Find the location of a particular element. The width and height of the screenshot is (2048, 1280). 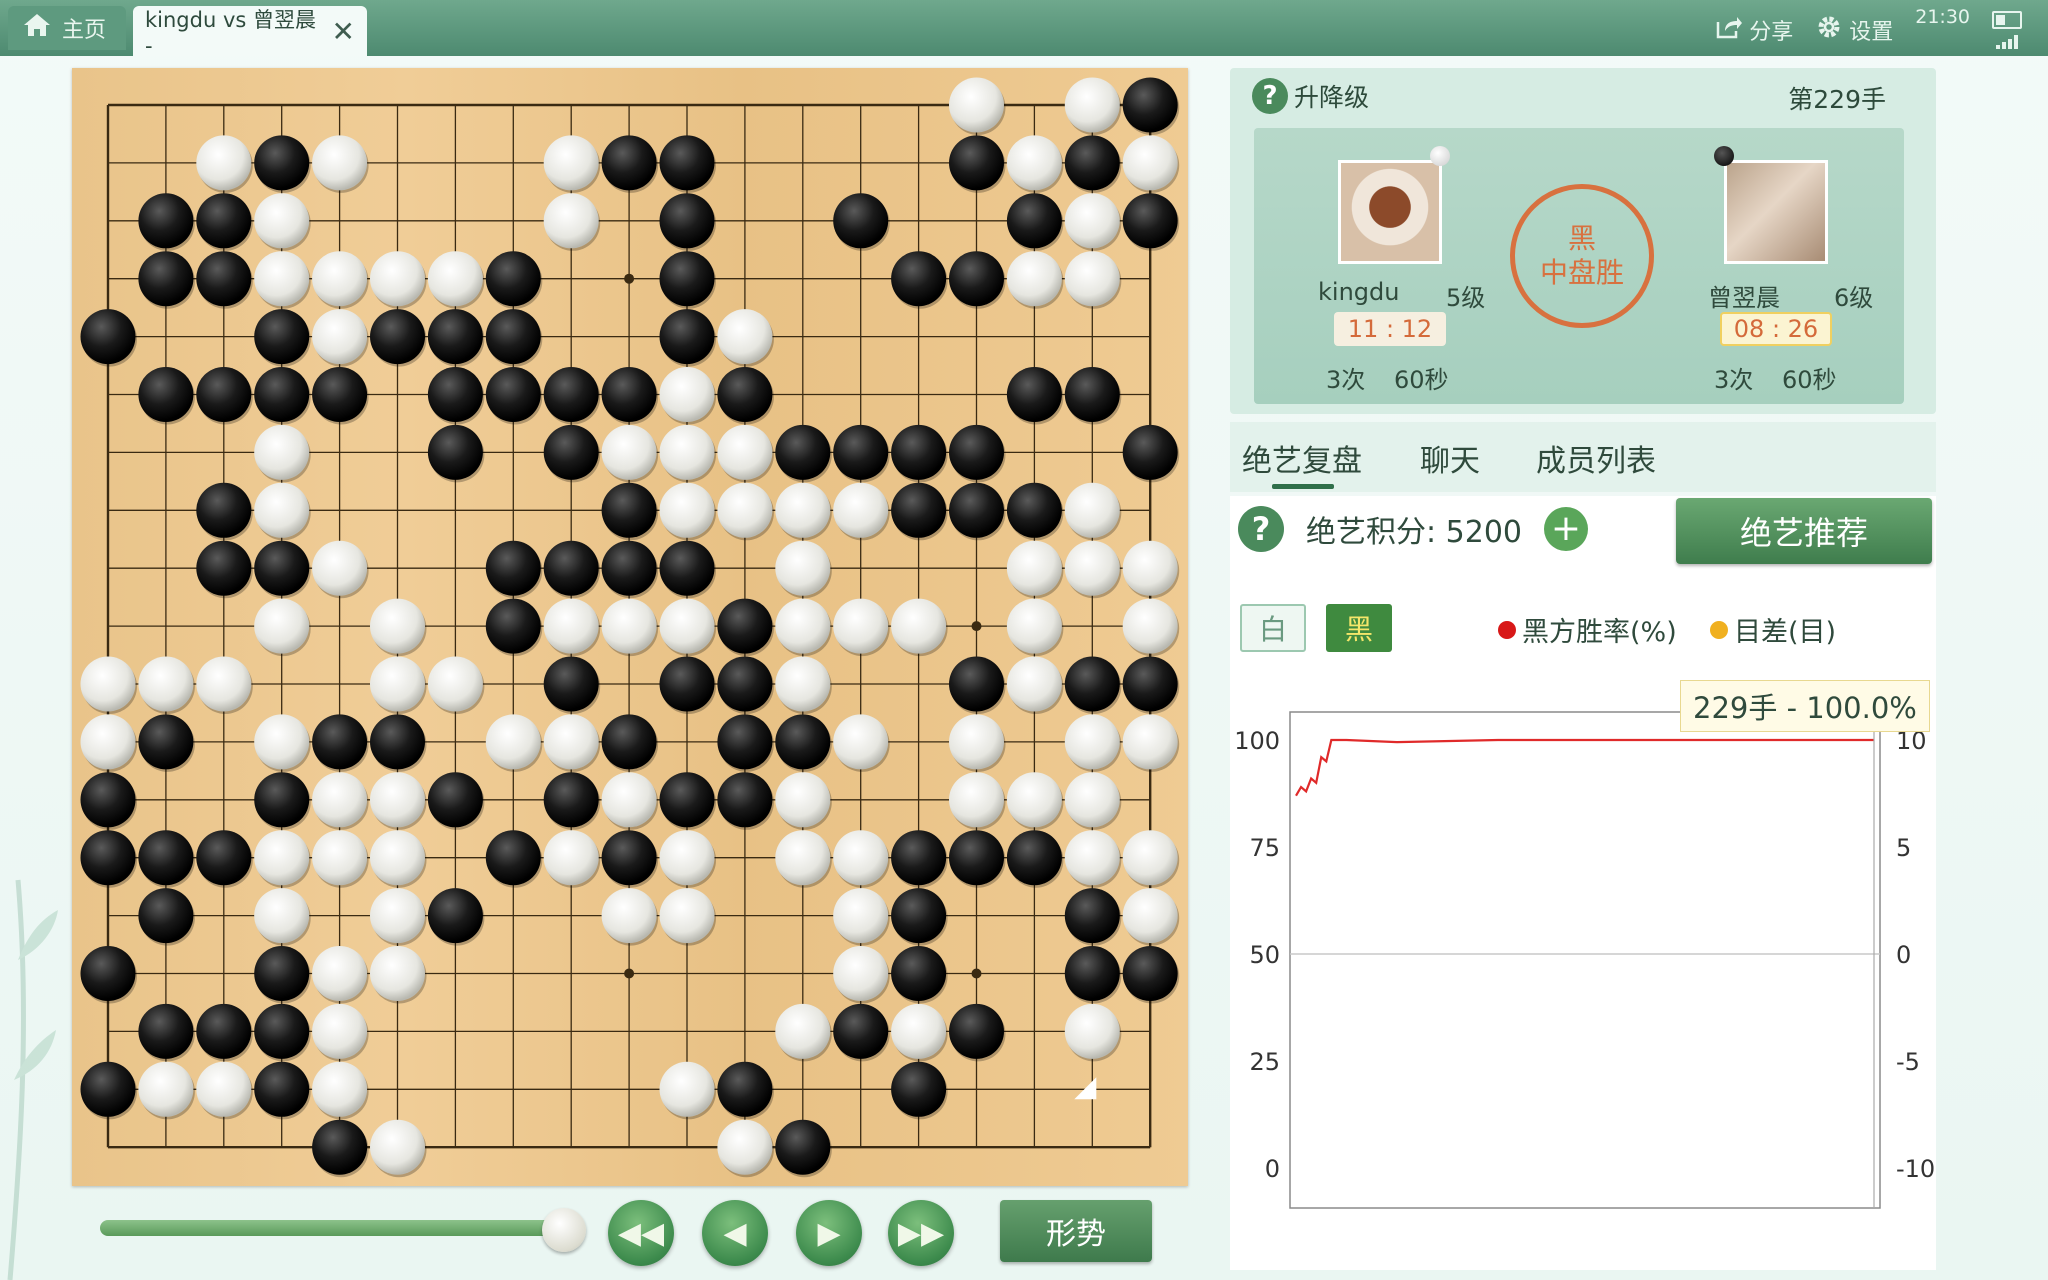

step-forward-button: ▶ is located at coordinates (829, 1233).